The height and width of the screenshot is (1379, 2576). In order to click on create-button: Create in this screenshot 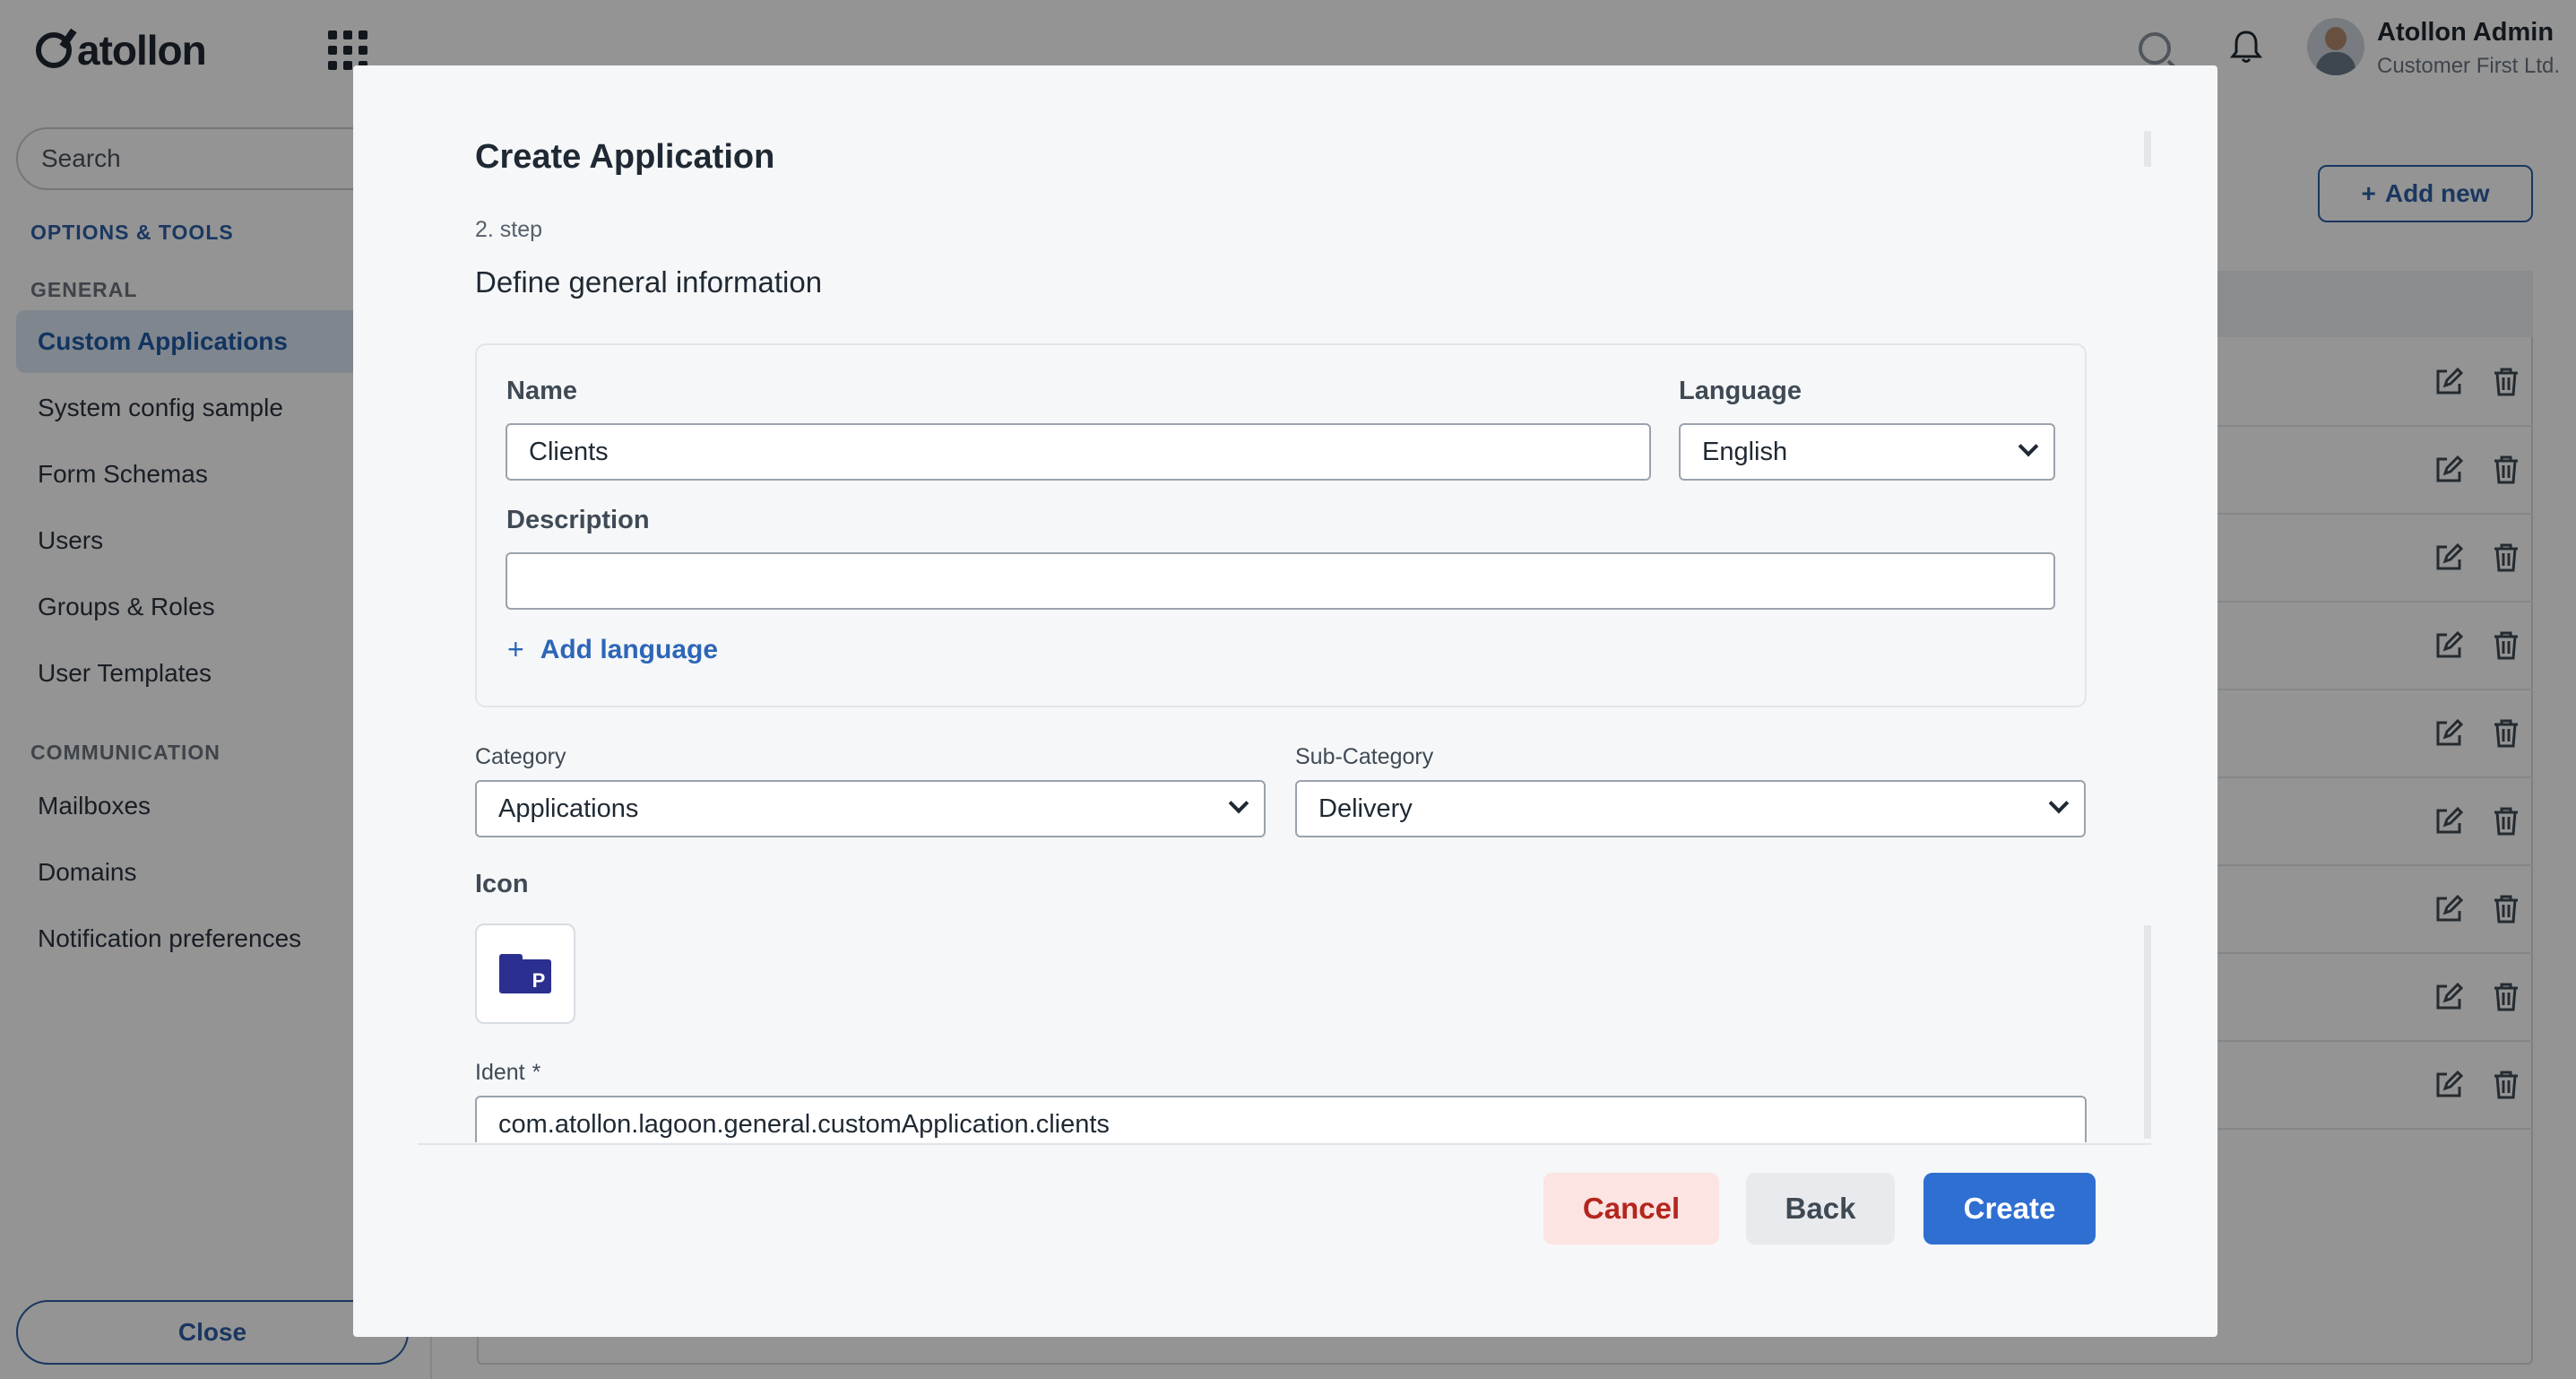, I will do `click(2009, 1209)`.